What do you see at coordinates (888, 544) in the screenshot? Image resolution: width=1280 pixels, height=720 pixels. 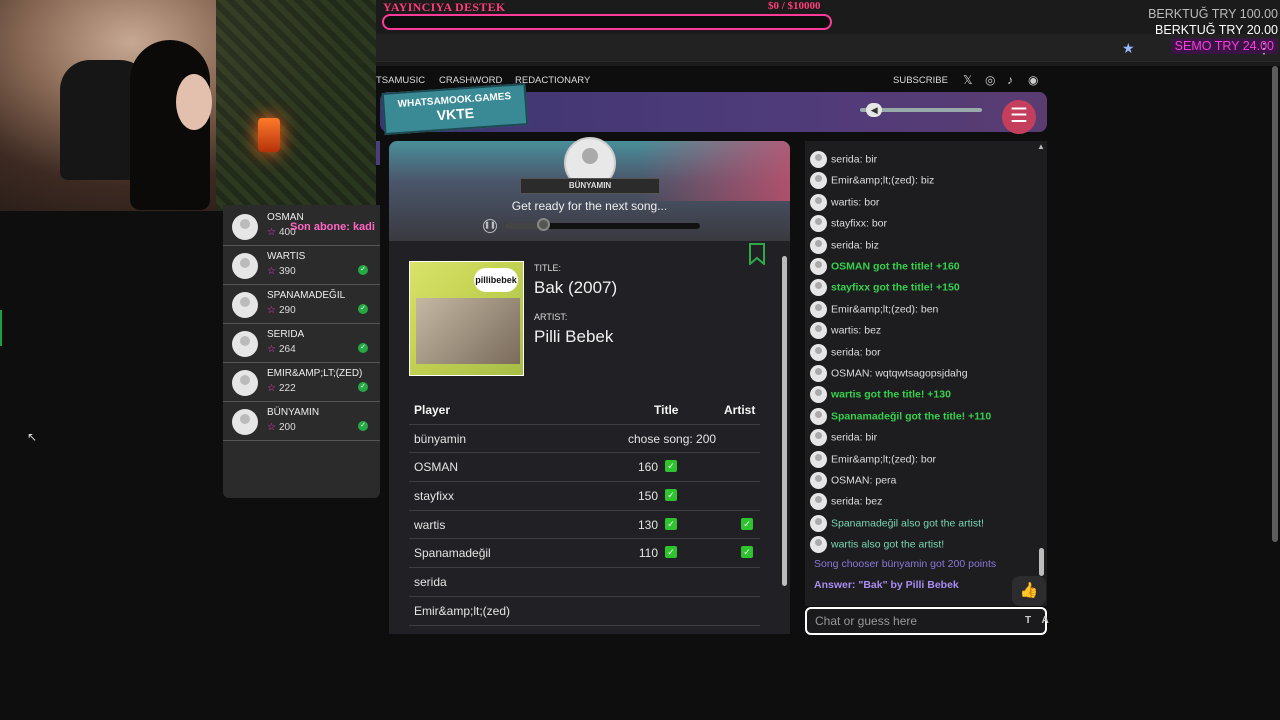 I see `chat-message-text: wartis also got the artist!` at bounding box center [888, 544].